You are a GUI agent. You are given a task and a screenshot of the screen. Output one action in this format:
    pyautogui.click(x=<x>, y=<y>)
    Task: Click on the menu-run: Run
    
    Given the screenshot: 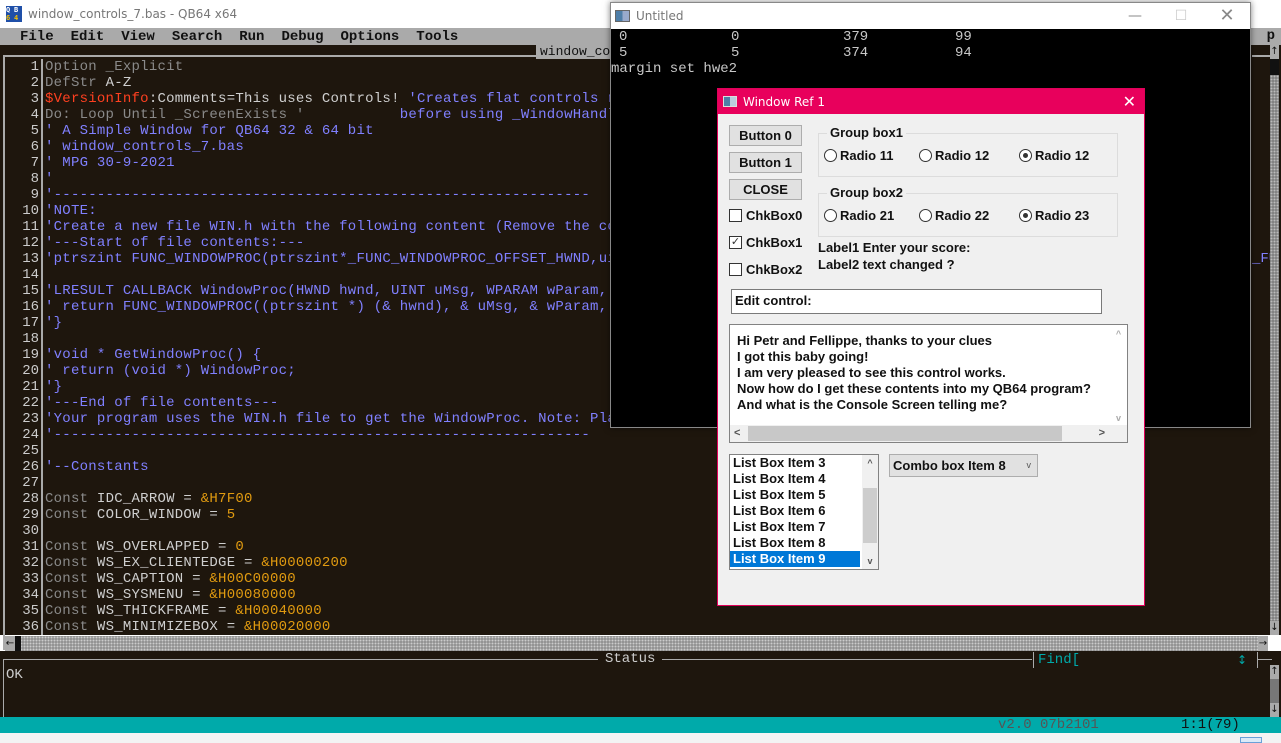 What is the action you would take?
    pyautogui.click(x=251, y=37)
    